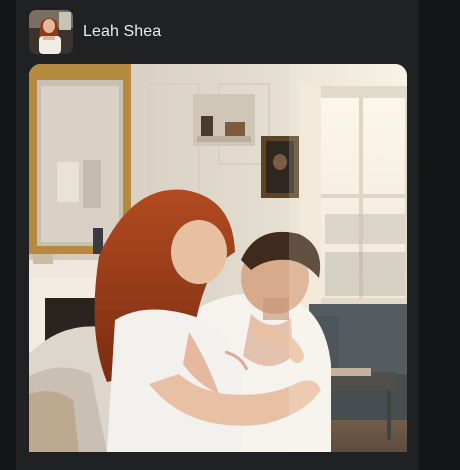 This screenshot has height=470, width=460. Describe the element at coordinates (122, 32) in the screenshot. I see `author-name: Leah Shea` at that location.